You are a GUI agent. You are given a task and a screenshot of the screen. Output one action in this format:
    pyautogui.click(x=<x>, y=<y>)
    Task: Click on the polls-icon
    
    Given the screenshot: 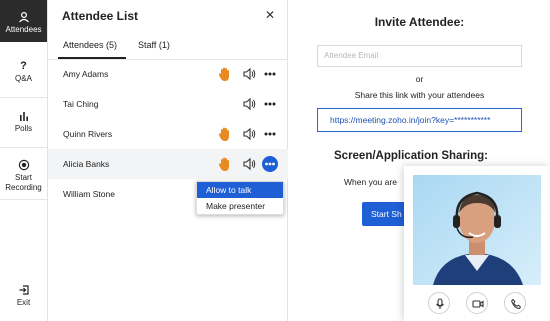 What is the action you would take?
    pyautogui.click(x=23, y=116)
    